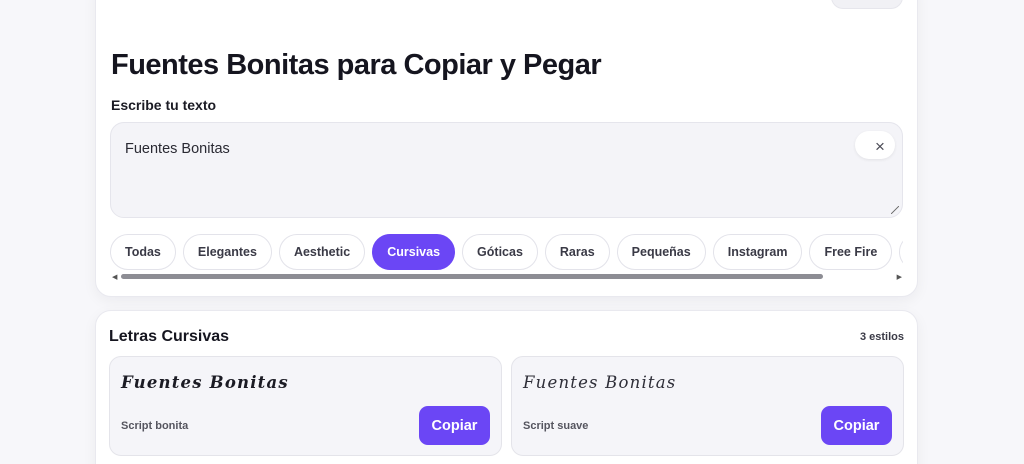 Image resolution: width=1024 pixels, height=464 pixels. What do you see at coordinates (114, 277) in the screenshot?
I see `scroll-left-arrow-icon: ◀` at bounding box center [114, 277].